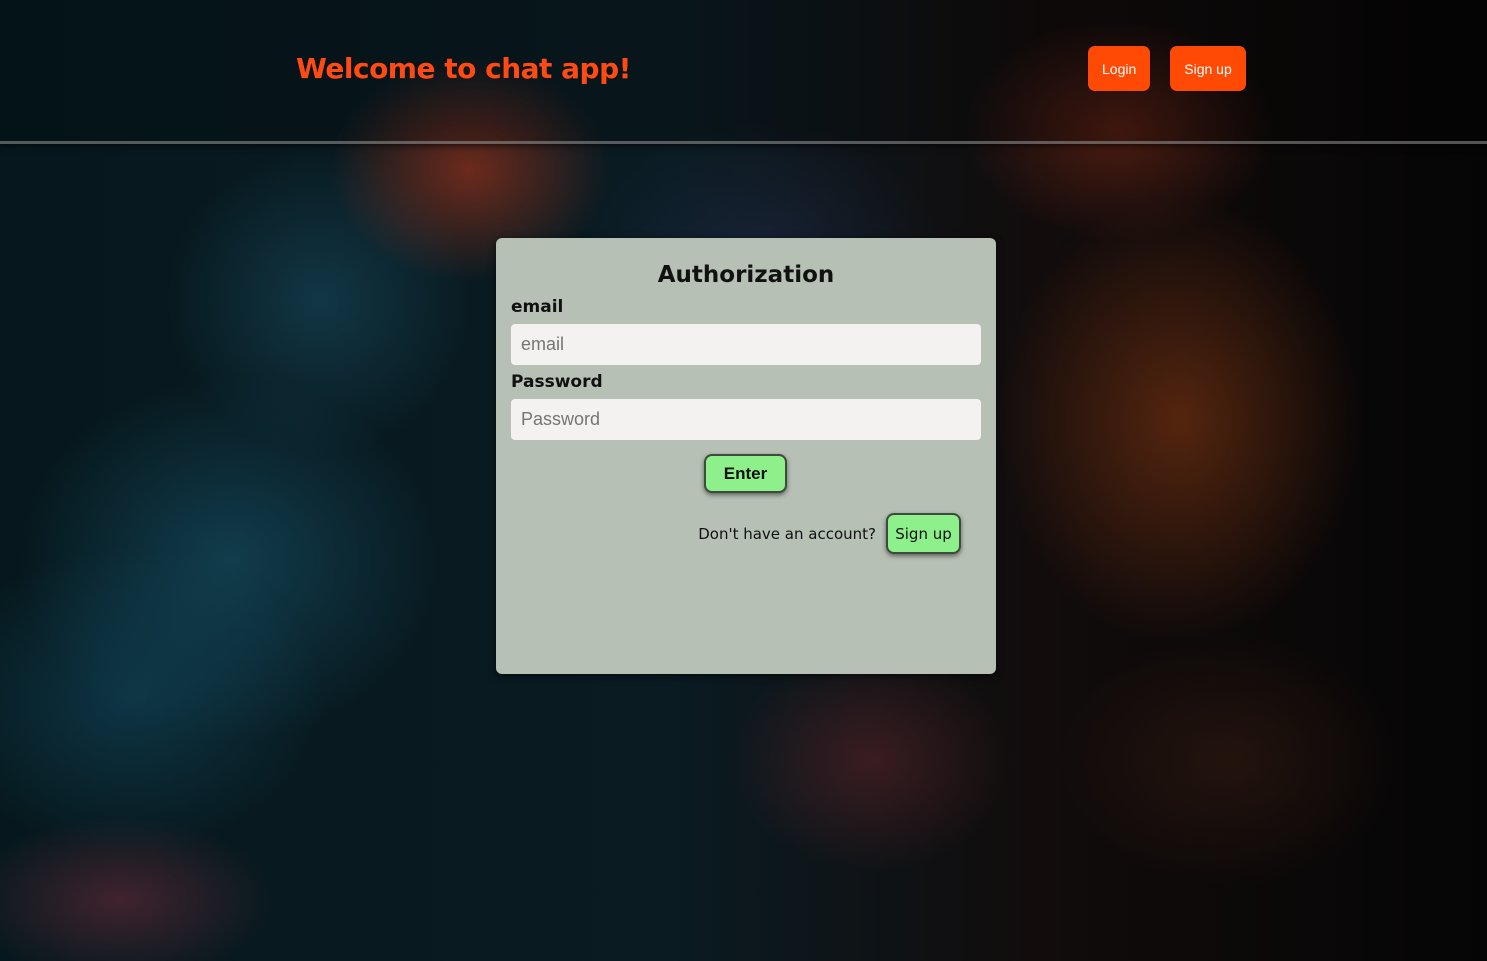  Describe the element at coordinates (1119, 68) in the screenshot. I see `login-button: Login` at that location.